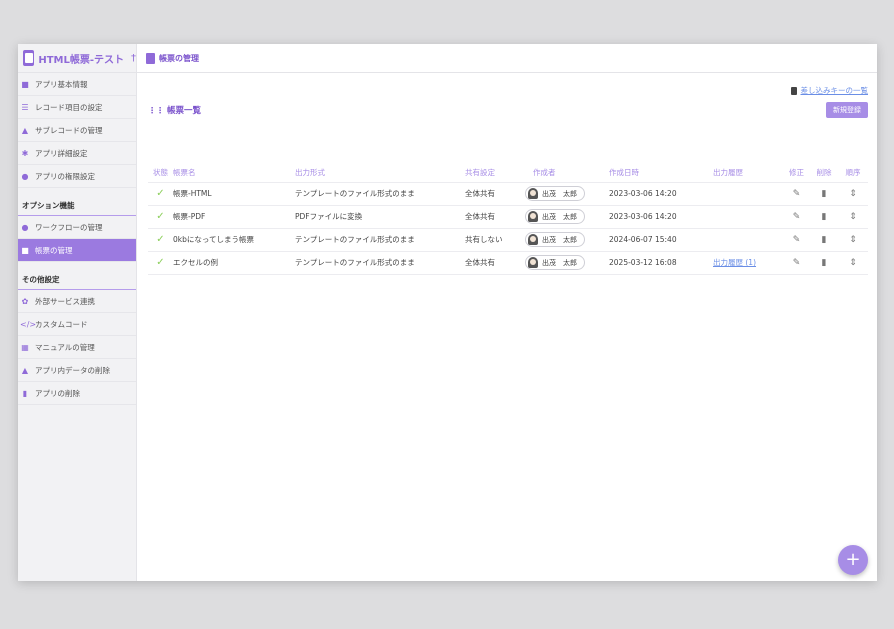  Describe the element at coordinates (734, 262) in the screenshot. I see `history-link: 出力履歴 (1)` at that location.